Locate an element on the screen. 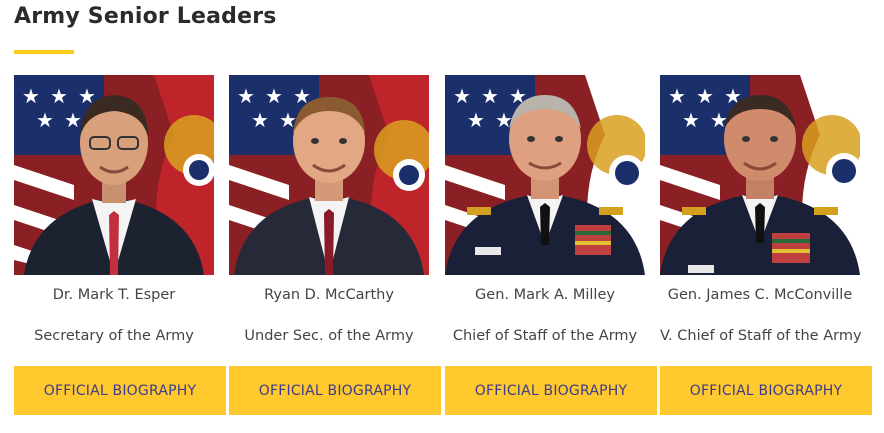 This screenshot has height=433, width=884. leader-name: Ryan D. McCarthy is located at coordinates (329, 295).